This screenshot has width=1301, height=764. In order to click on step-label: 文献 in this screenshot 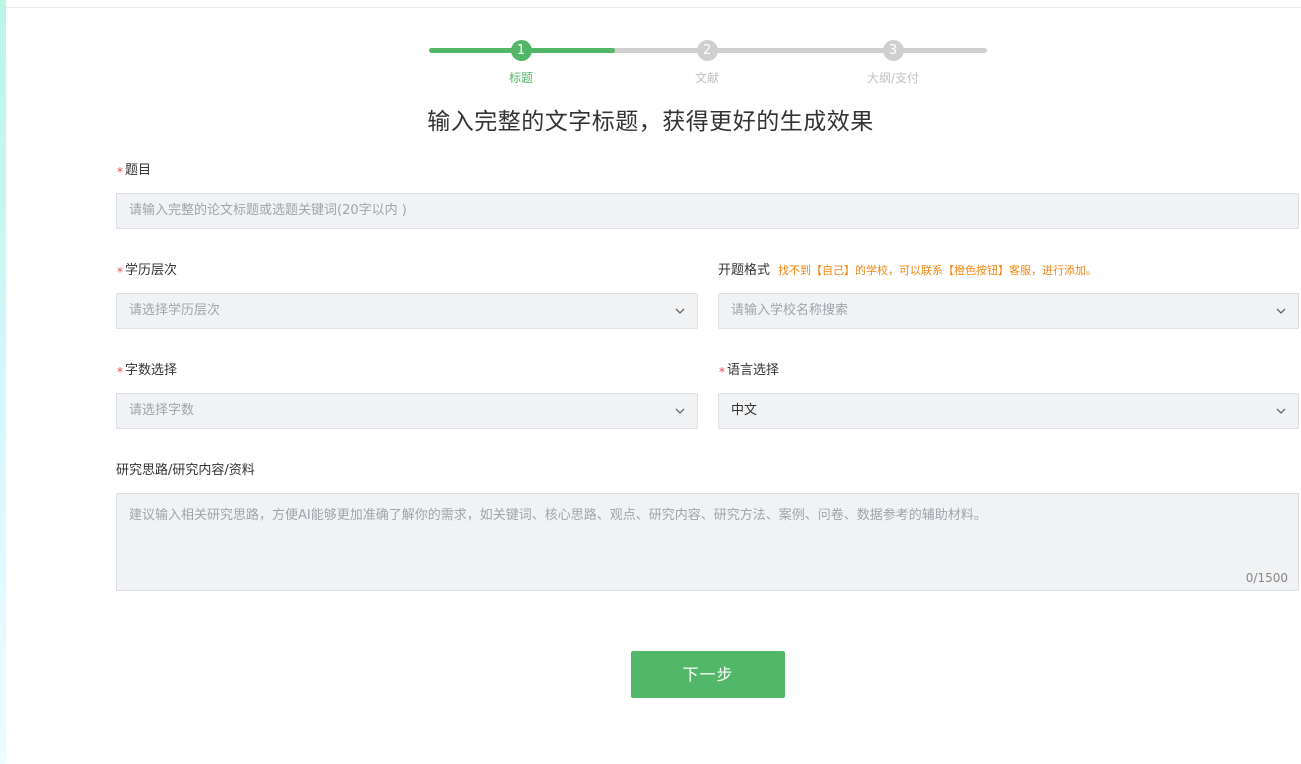, I will do `click(706, 78)`.